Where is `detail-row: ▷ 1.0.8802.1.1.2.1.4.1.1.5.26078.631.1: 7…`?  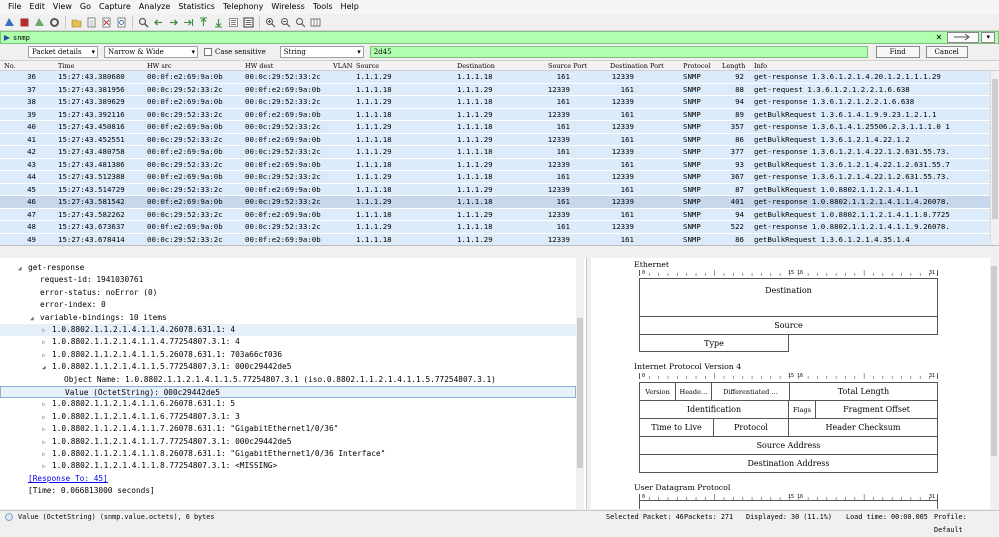 detail-row: ▷ 1.0.8802.1.1.2.1.4.1.1.5.26078.631.1: 7… is located at coordinates (288, 355).